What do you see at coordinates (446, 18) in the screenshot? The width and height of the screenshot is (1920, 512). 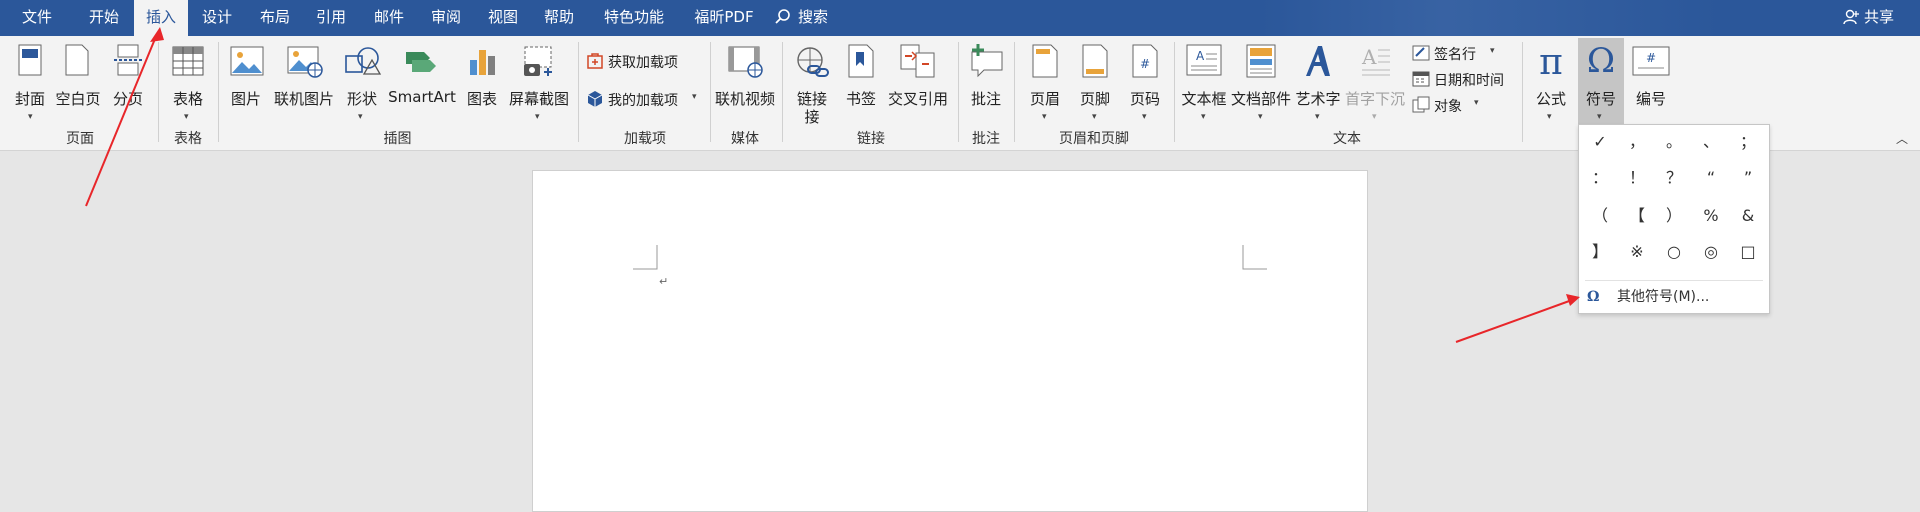 I see `tab-review: 审阅` at bounding box center [446, 18].